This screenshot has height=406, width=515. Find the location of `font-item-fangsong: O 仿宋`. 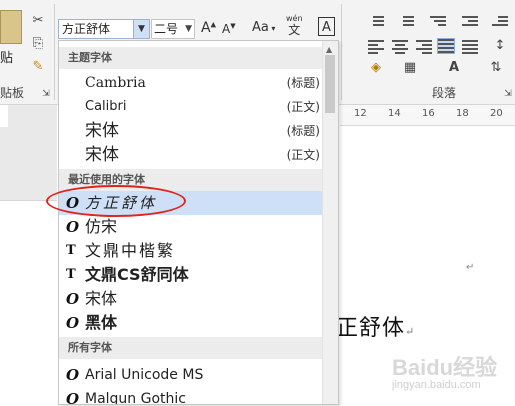

font-item-fangsong: O 仿宋 is located at coordinates (191, 227).